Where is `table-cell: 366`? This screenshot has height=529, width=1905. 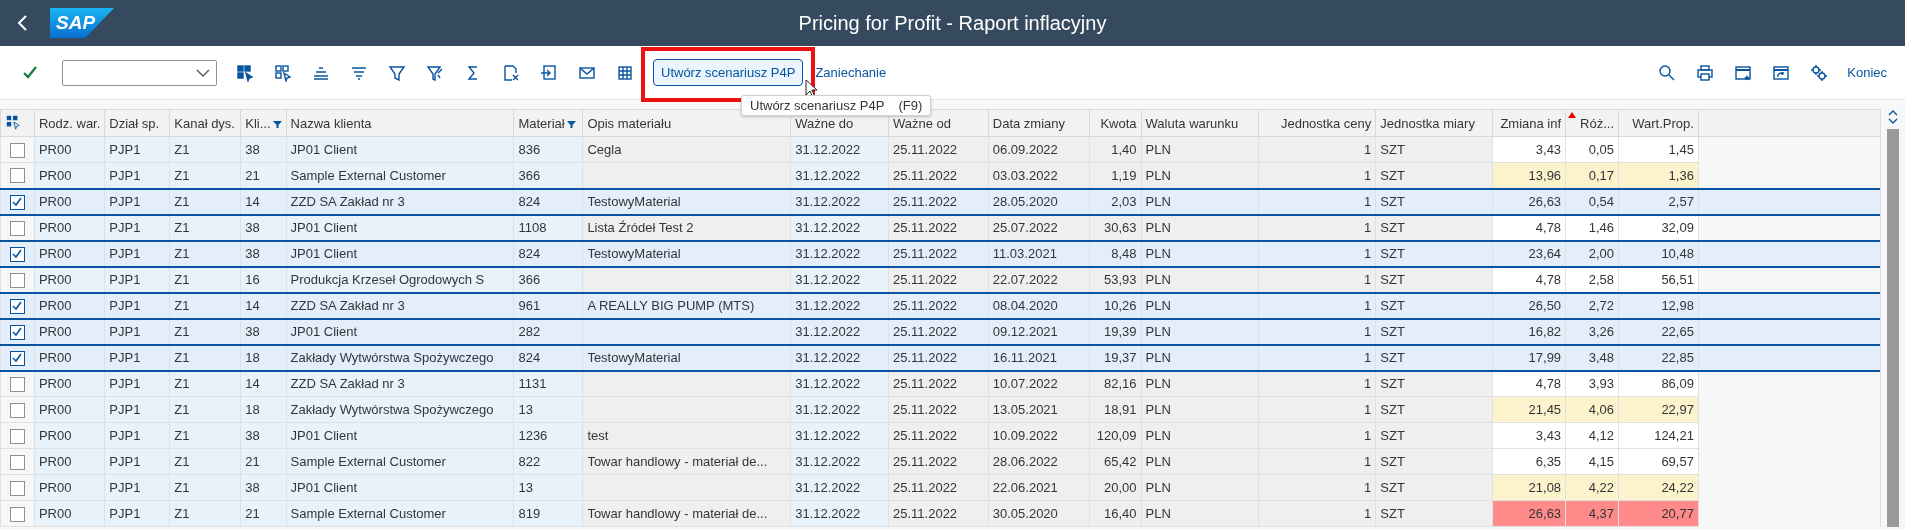
table-cell: 366 is located at coordinates (548, 175).